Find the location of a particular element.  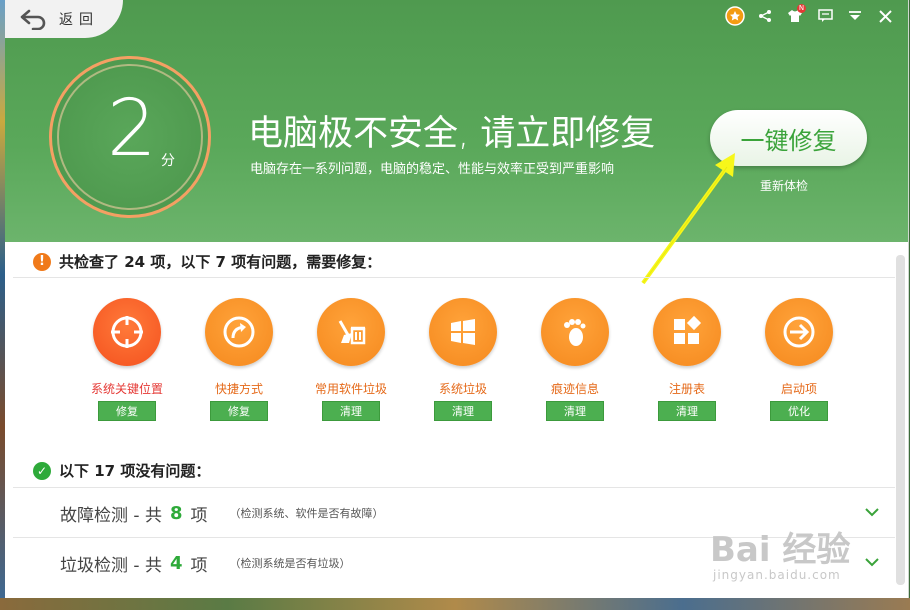

desktop-background-bottom is located at coordinates (455, 604).